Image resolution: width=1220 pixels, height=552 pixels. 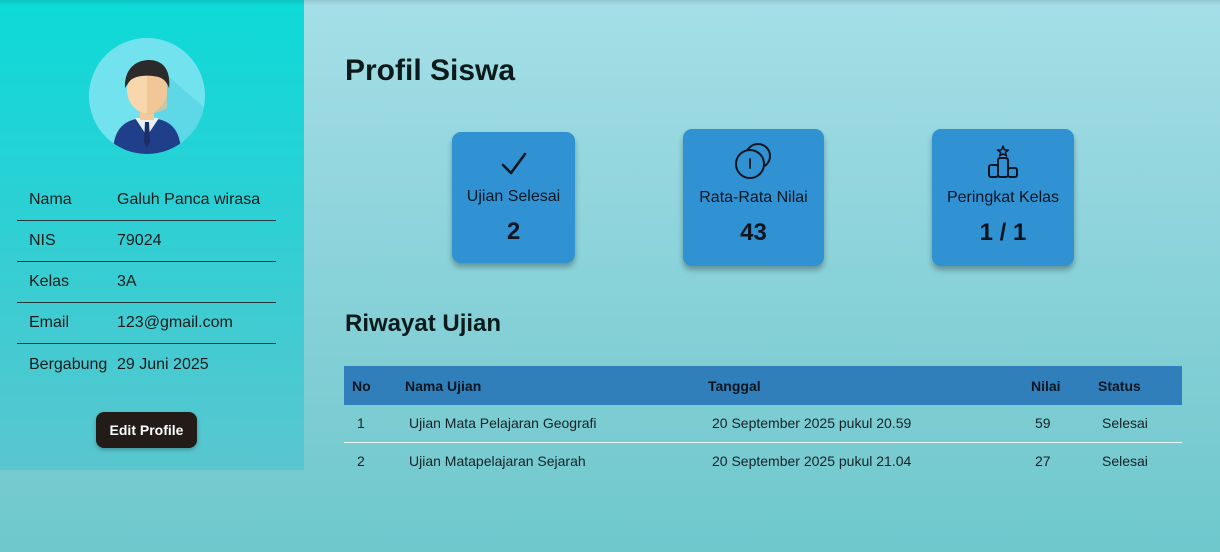 I want to click on info-value: Galuh Panca wirasa, so click(x=189, y=199).